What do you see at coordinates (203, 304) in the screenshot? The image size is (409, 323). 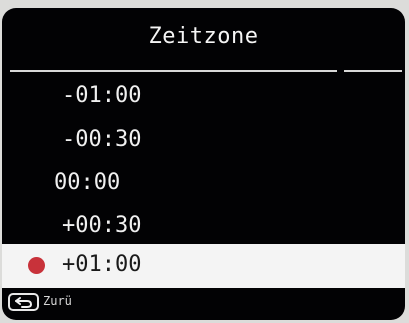 I see `footer-bar: Zurü` at bounding box center [203, 304].